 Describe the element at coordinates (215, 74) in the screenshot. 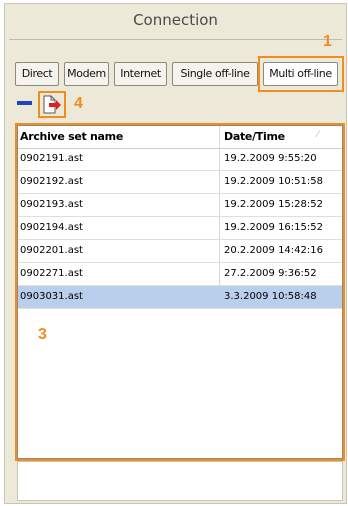

I see `tab-single-offline: Single off-line` at that location.